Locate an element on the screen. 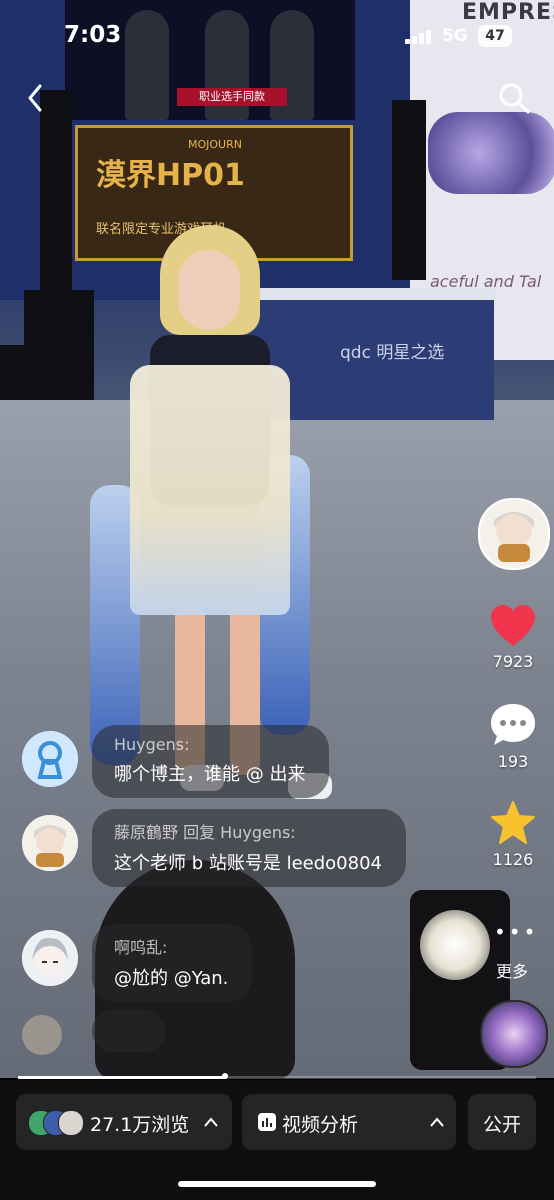  visibility-label: 公开 is located at coordinates (502, 1125).